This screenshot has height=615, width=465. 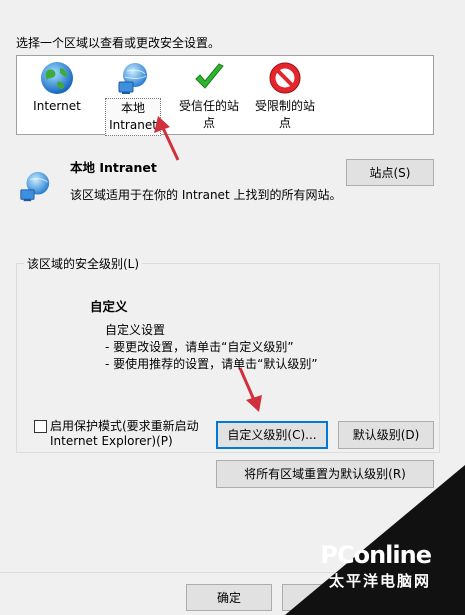 I want to click on zone-trusted-sites: 受信任的站 点, so click(x=209, y=96).